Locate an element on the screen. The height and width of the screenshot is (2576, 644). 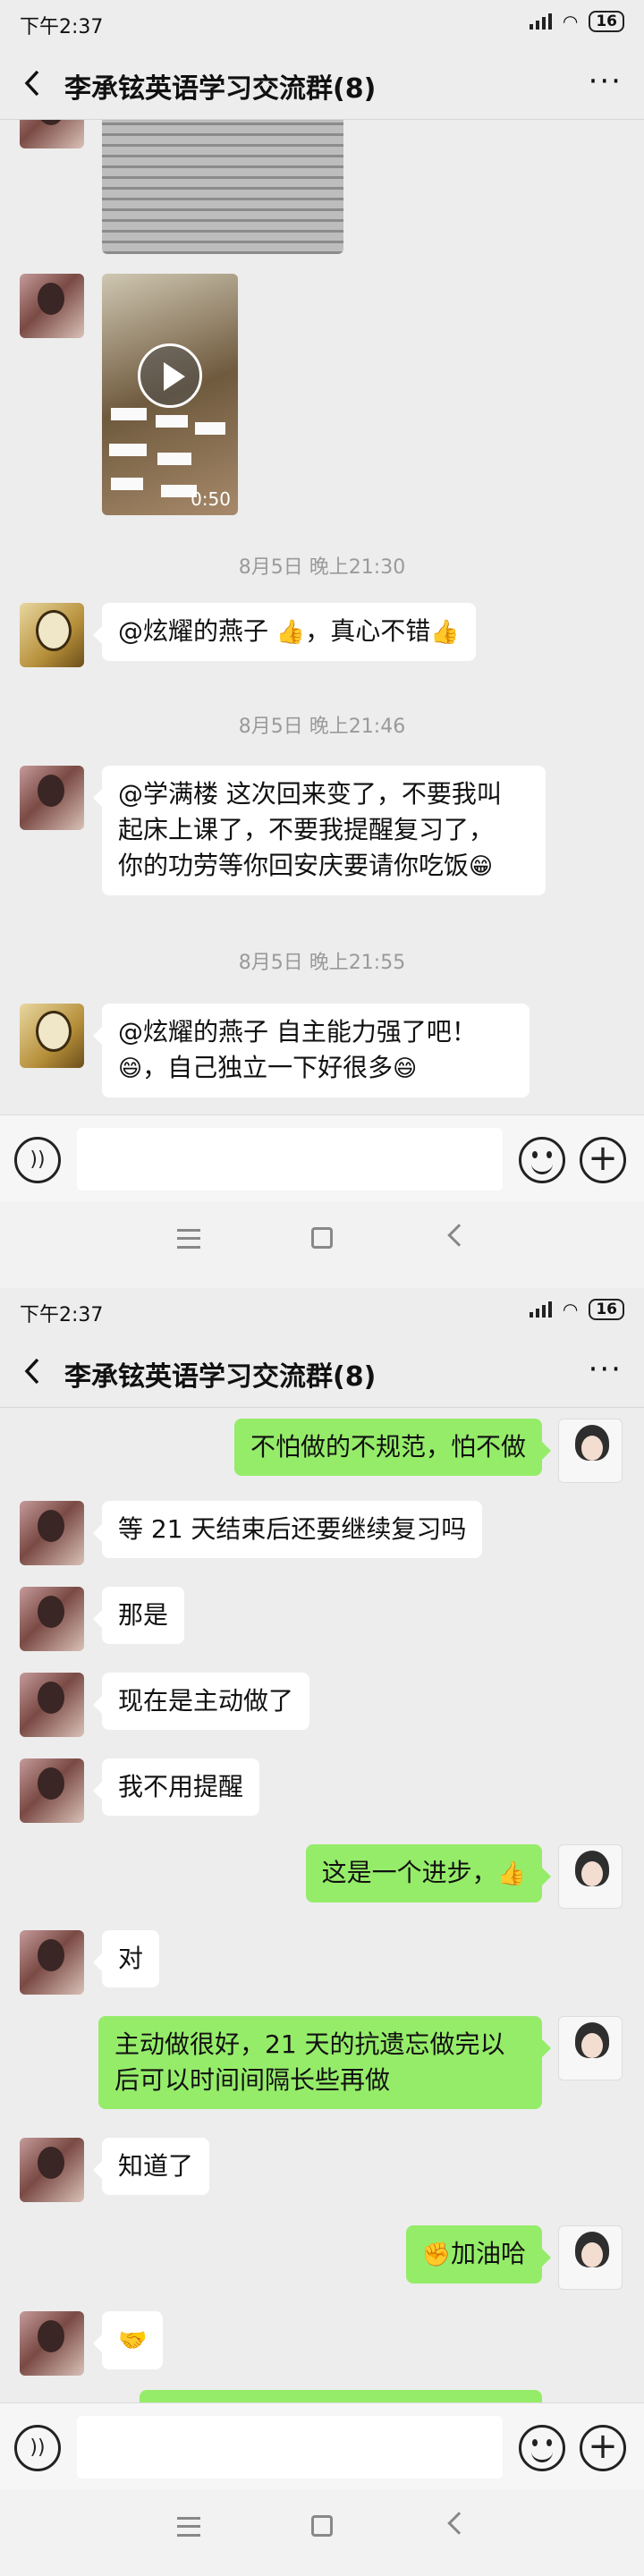
message-bubble: 🤝 is located at coordinates (128, 2340).